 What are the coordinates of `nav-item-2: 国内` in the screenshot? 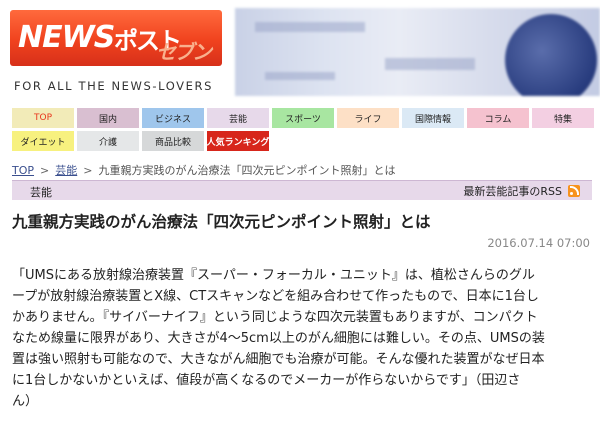 It's located at (108, 118).